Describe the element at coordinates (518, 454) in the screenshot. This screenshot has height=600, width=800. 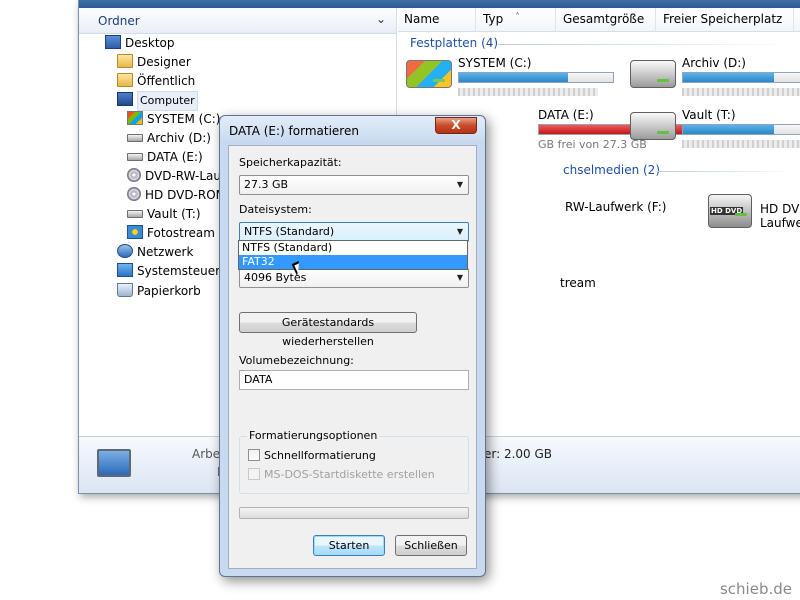
I see `details-size-text: er: 2.00 GB` at that location.